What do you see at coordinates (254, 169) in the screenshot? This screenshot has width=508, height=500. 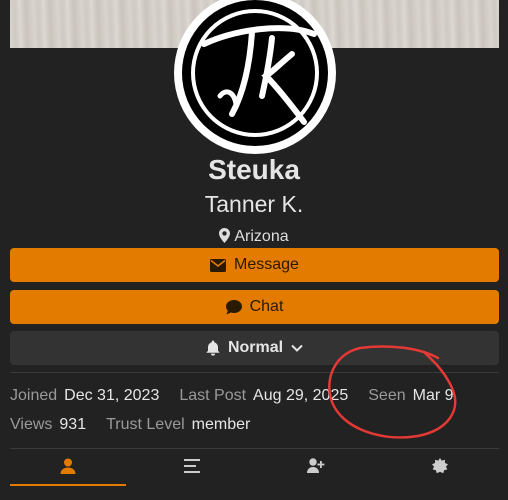 I see `username: Steuka` at bounding box center [254, 169].